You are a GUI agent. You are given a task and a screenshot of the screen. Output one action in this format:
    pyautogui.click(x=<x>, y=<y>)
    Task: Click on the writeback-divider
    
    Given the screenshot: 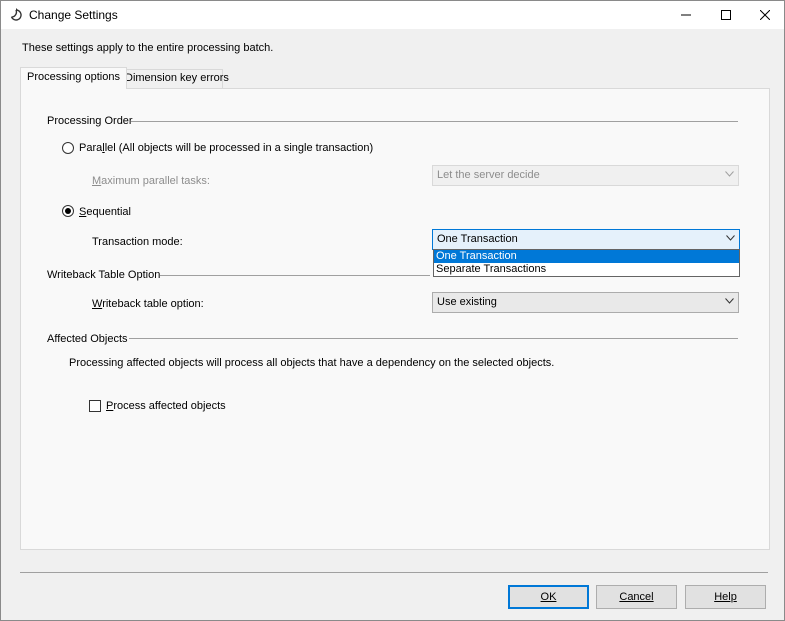 What is the action you would take?
    pyautogui.click(x=295, y=275)
    